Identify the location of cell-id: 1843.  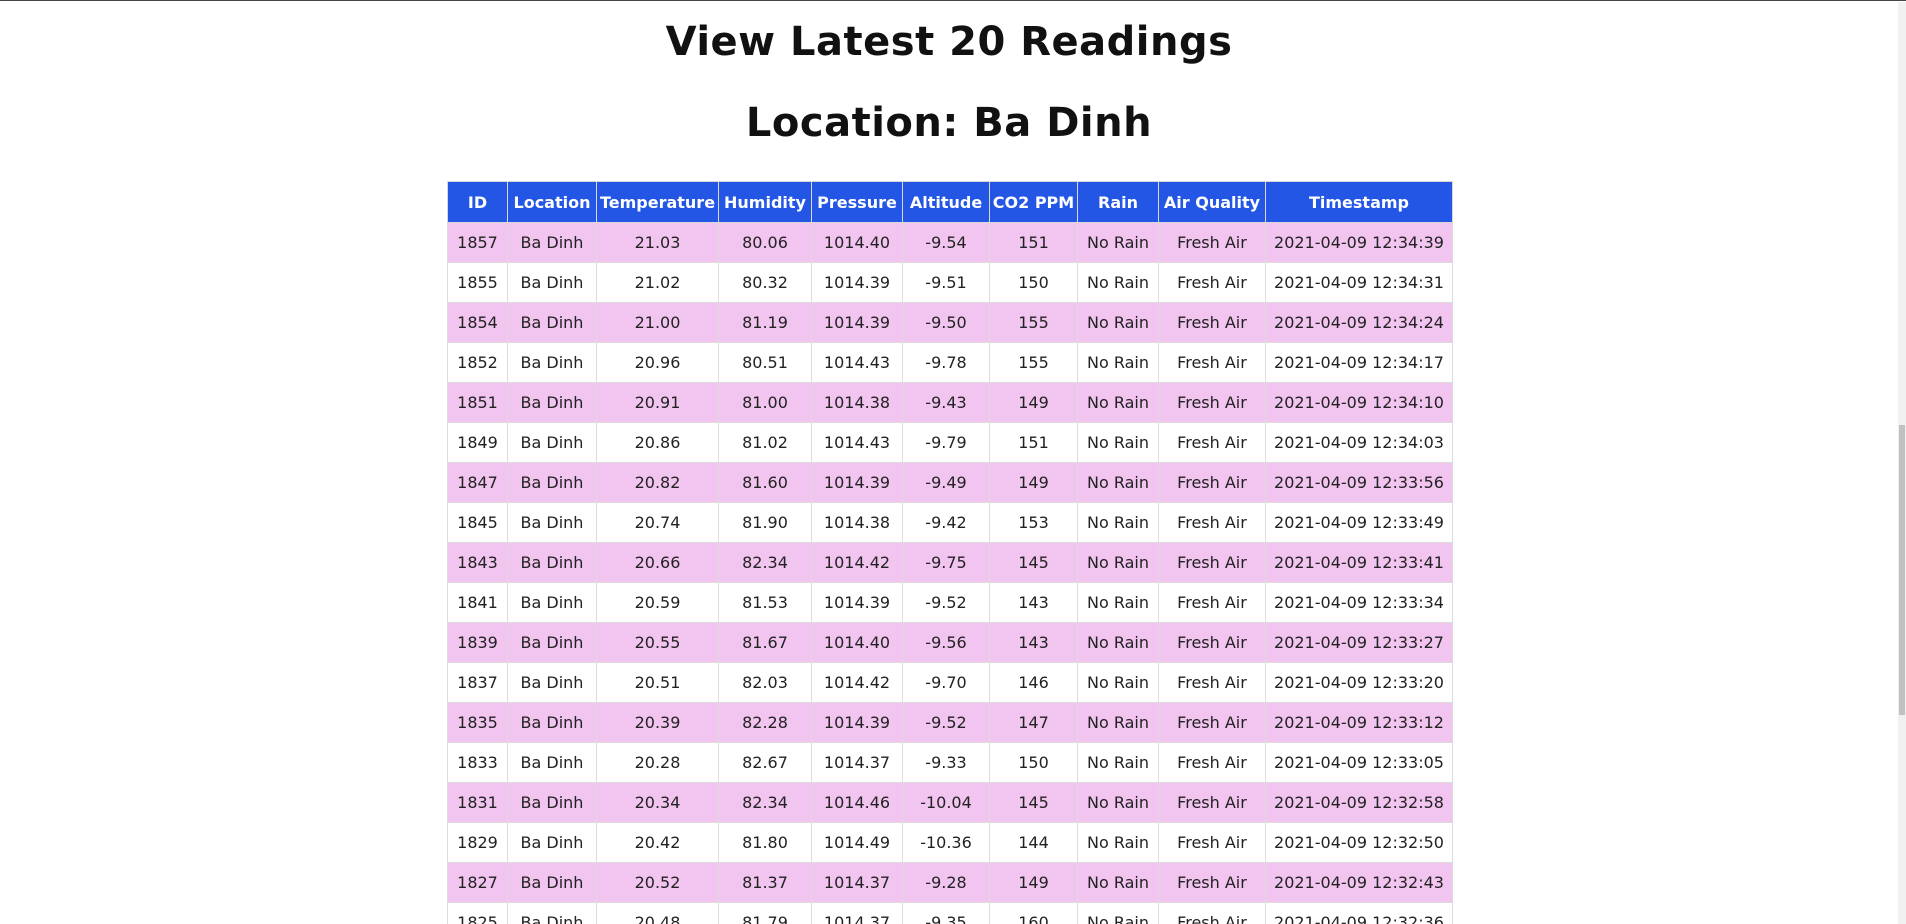
(477, 562).